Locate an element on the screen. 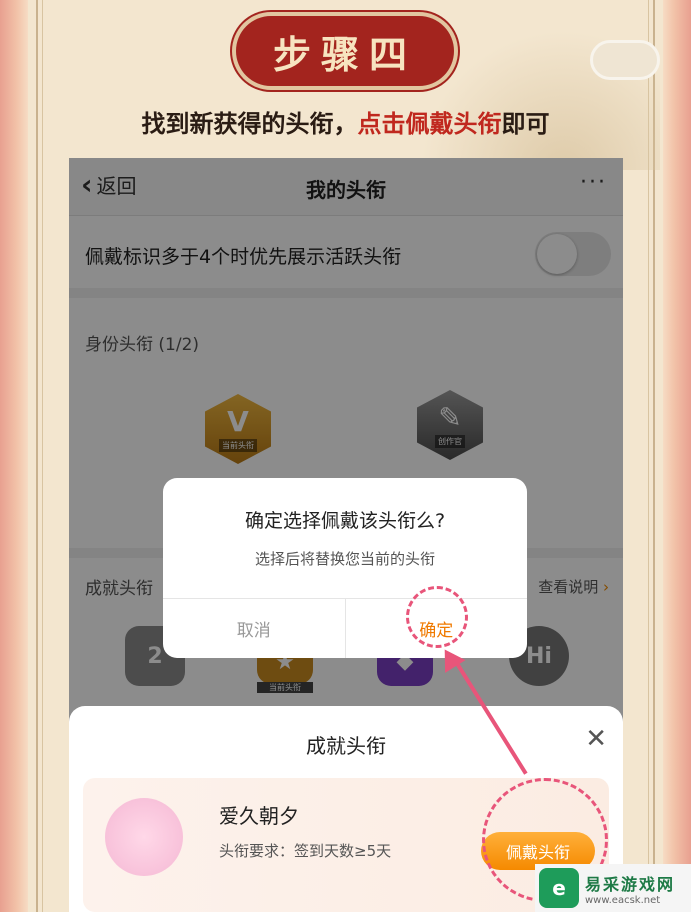 Image resolution: width=691 pixels, height=912 pixels. title-requirement: 头衔要求：签到天数≥5天 is located at coordinates (305, 851).